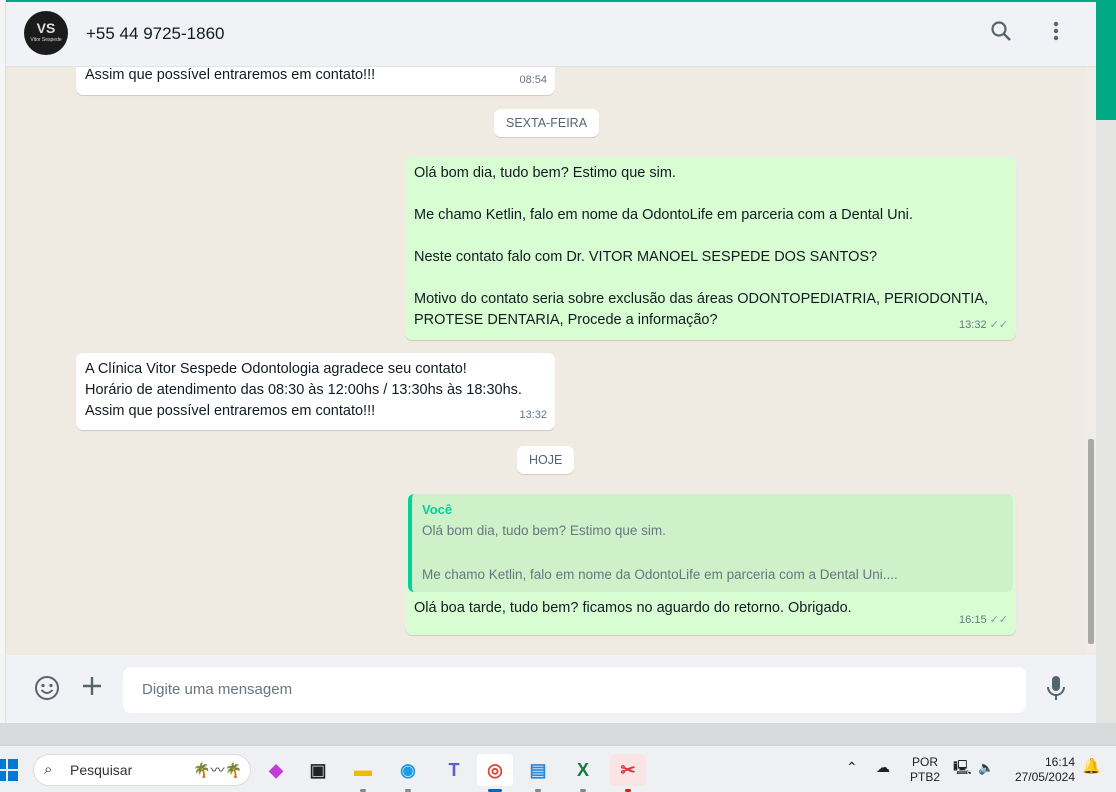  What do you see at coordinates (408, 773) in the screenshot?
I see `edge-icon: ◉` at bounding box center [408, 773].